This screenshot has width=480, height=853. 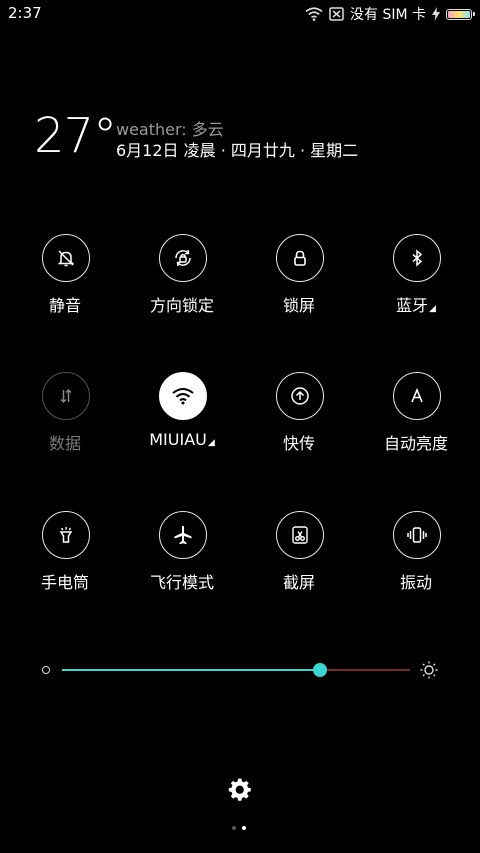 I want to click on quick-transfer-icon, so click(x=300, y=396).